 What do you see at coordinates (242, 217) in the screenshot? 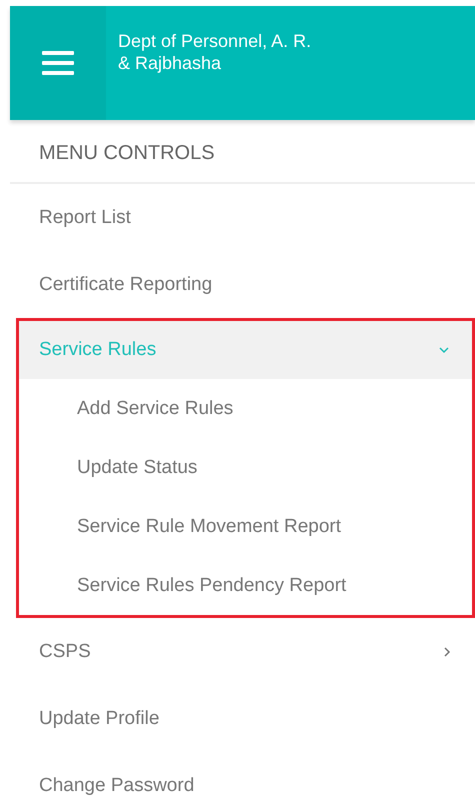
I see `menu-item: Report List` at bounding box center [242, 217].